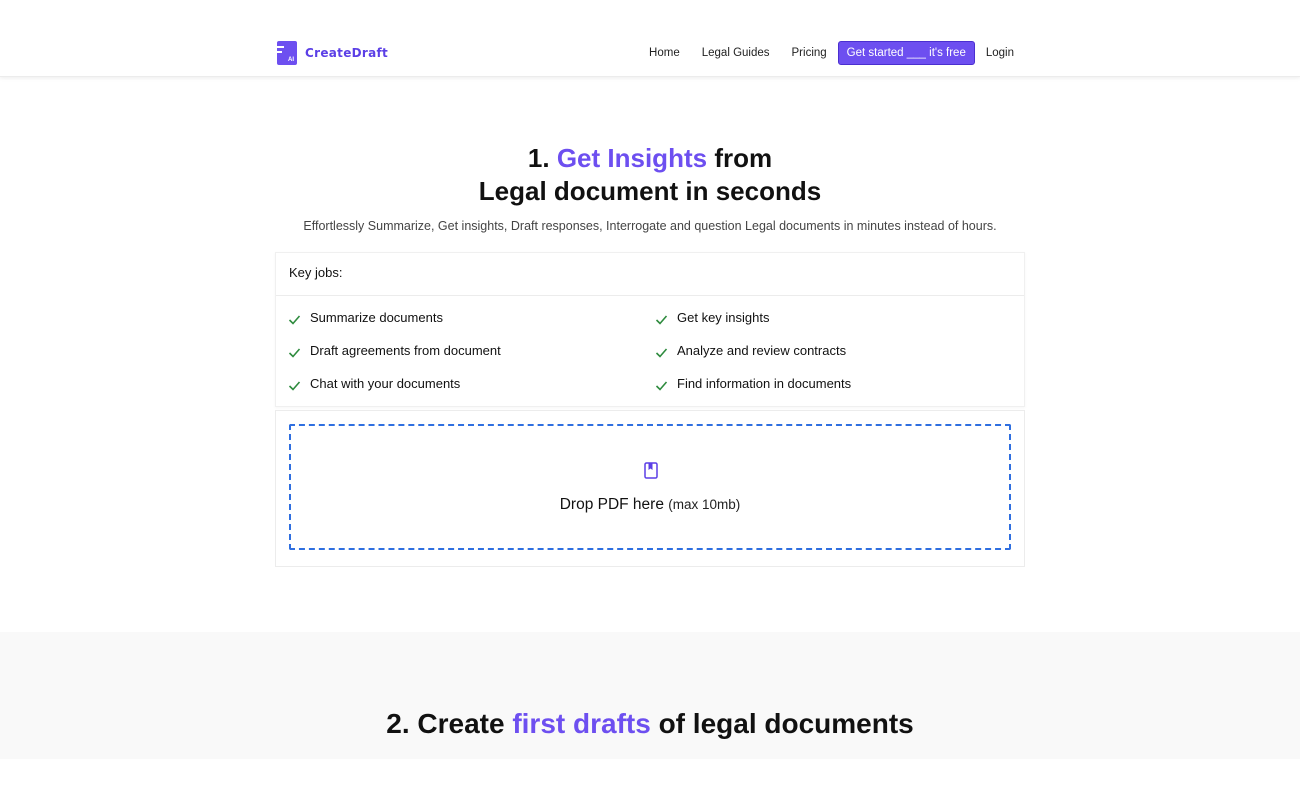  I want to click on list-item: Summarize documents, so click(471, 317).